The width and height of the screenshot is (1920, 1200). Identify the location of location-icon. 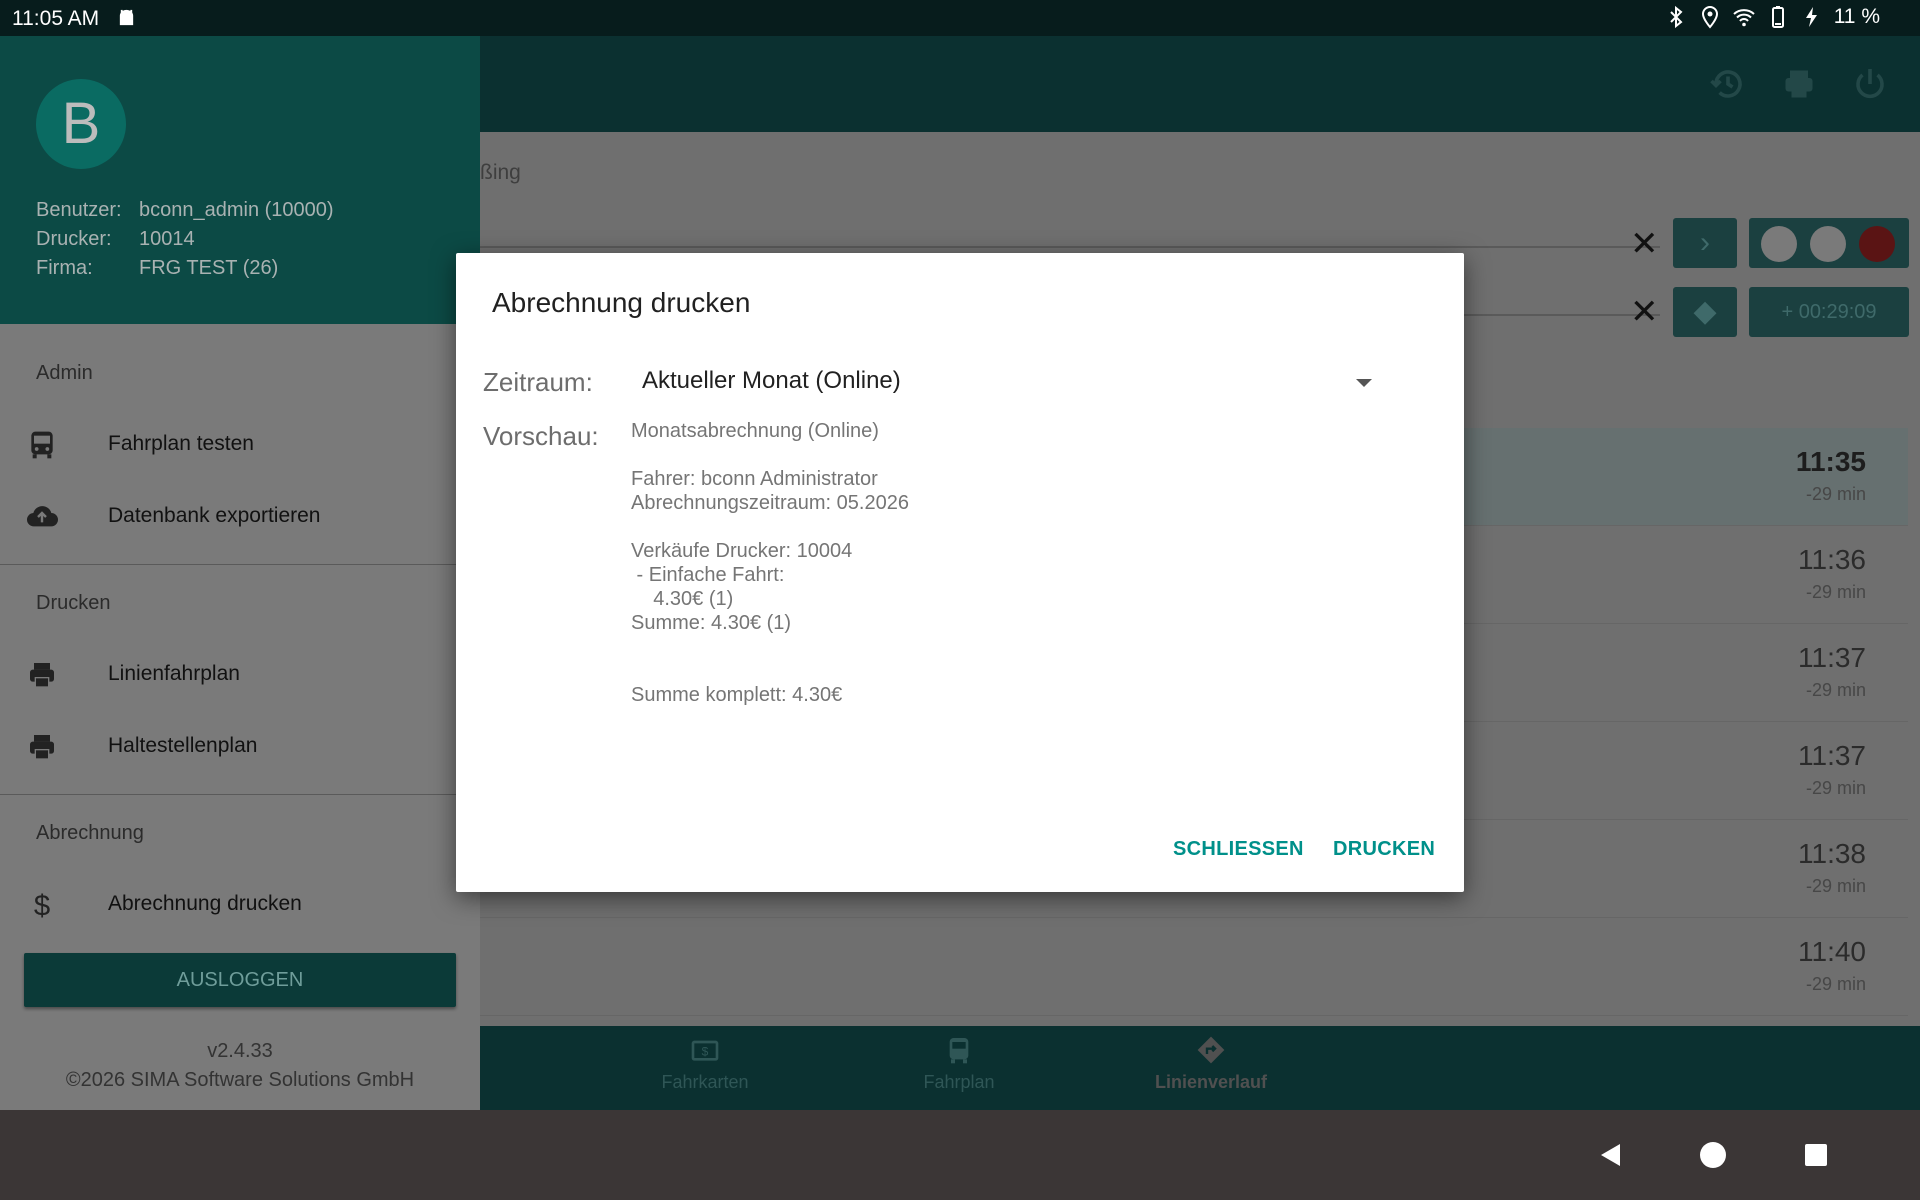
(1709, 17).